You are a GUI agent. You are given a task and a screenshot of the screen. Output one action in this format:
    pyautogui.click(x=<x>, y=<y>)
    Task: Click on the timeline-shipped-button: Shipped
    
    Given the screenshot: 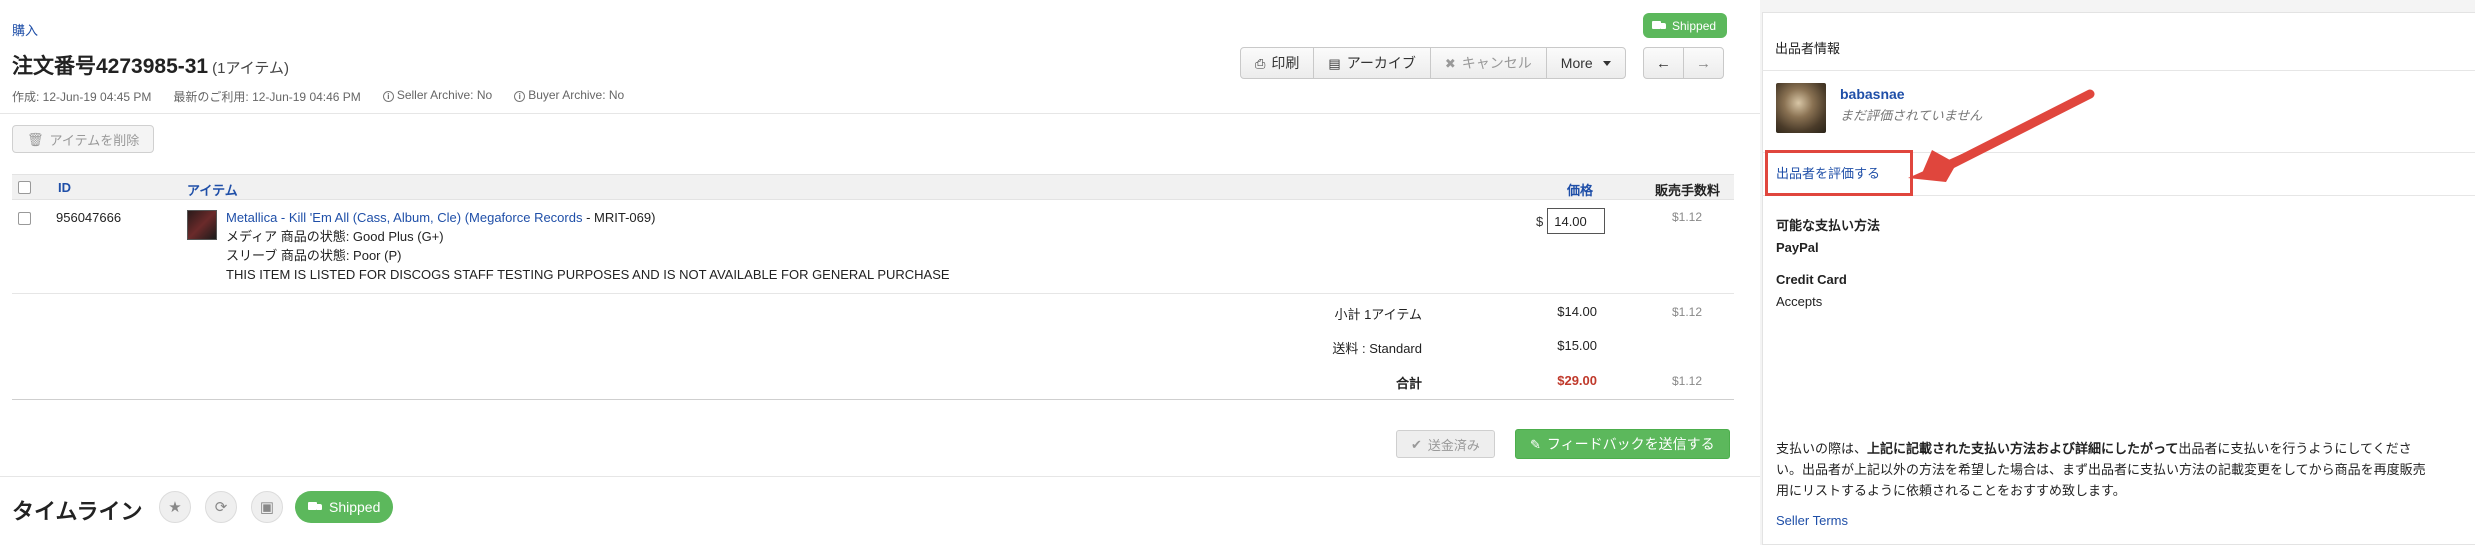 What is the action you would take?
    pyautogui.click(x=344, y=507)
    